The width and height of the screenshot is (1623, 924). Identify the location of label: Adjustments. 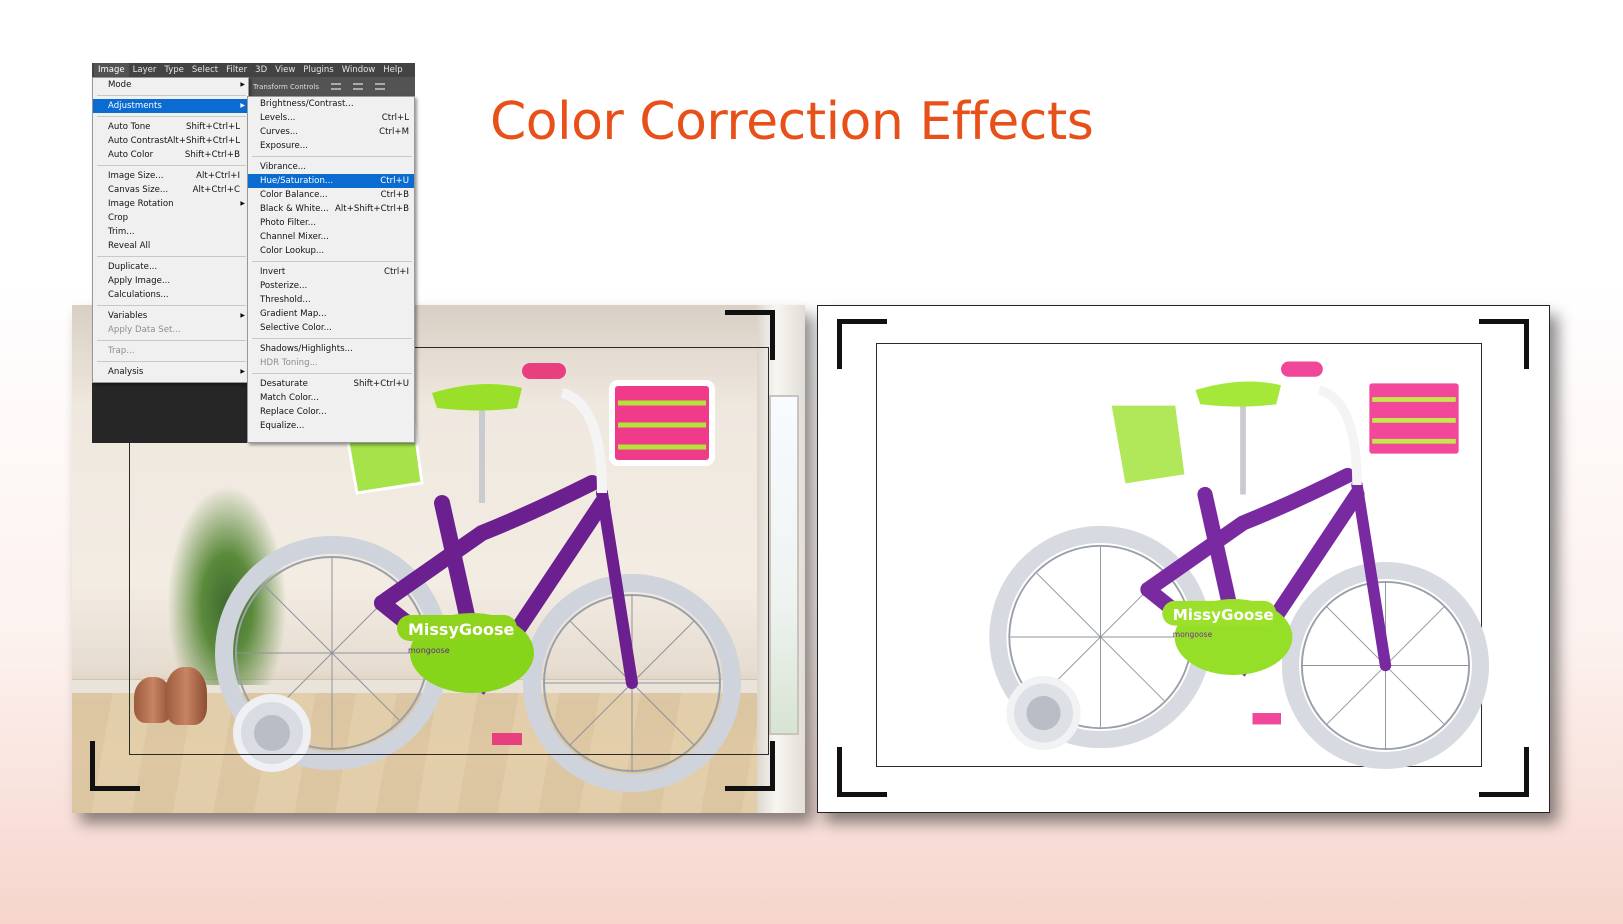
(135, 106).